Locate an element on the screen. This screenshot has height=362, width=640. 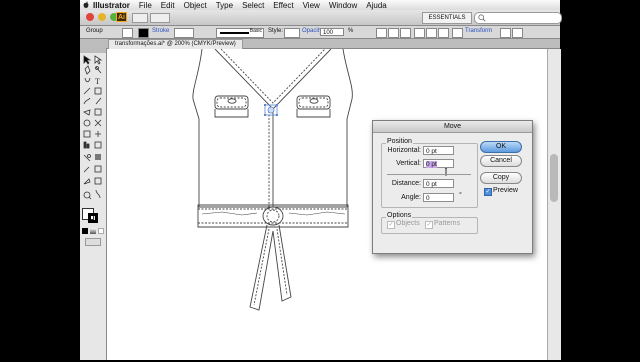
vertical-scrollbar is located at coordinates (554, 204).